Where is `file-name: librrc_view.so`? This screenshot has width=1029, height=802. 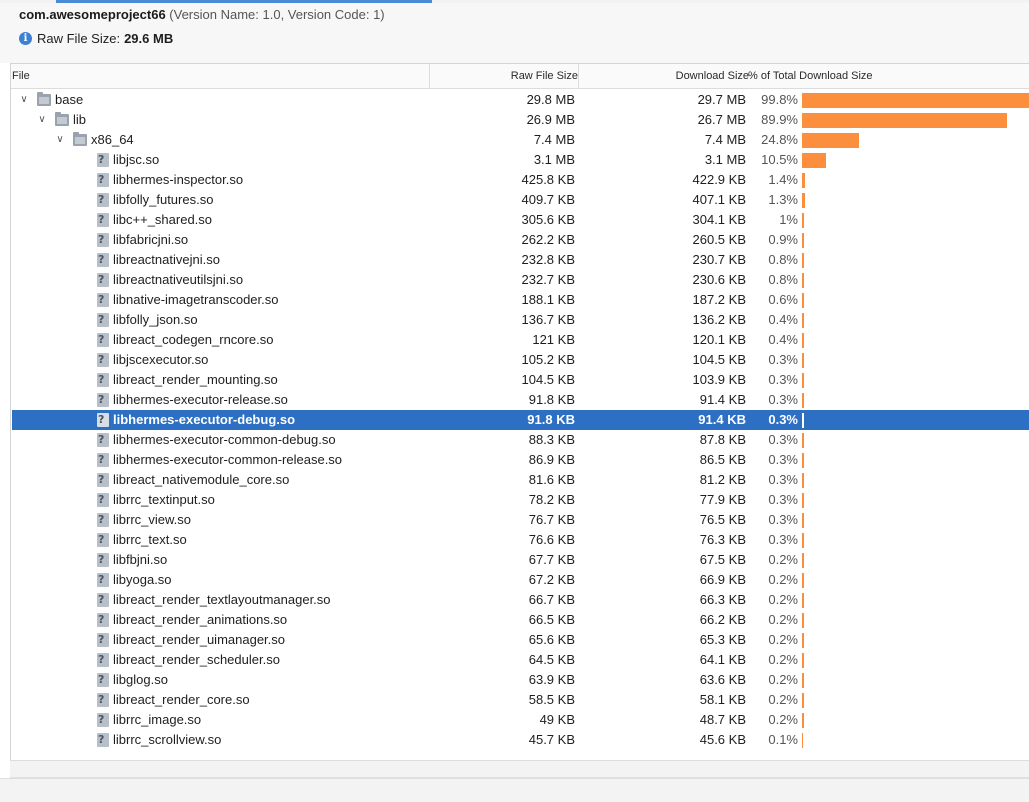
file-name: librrc_view.so is located at coordinates (152, 520).